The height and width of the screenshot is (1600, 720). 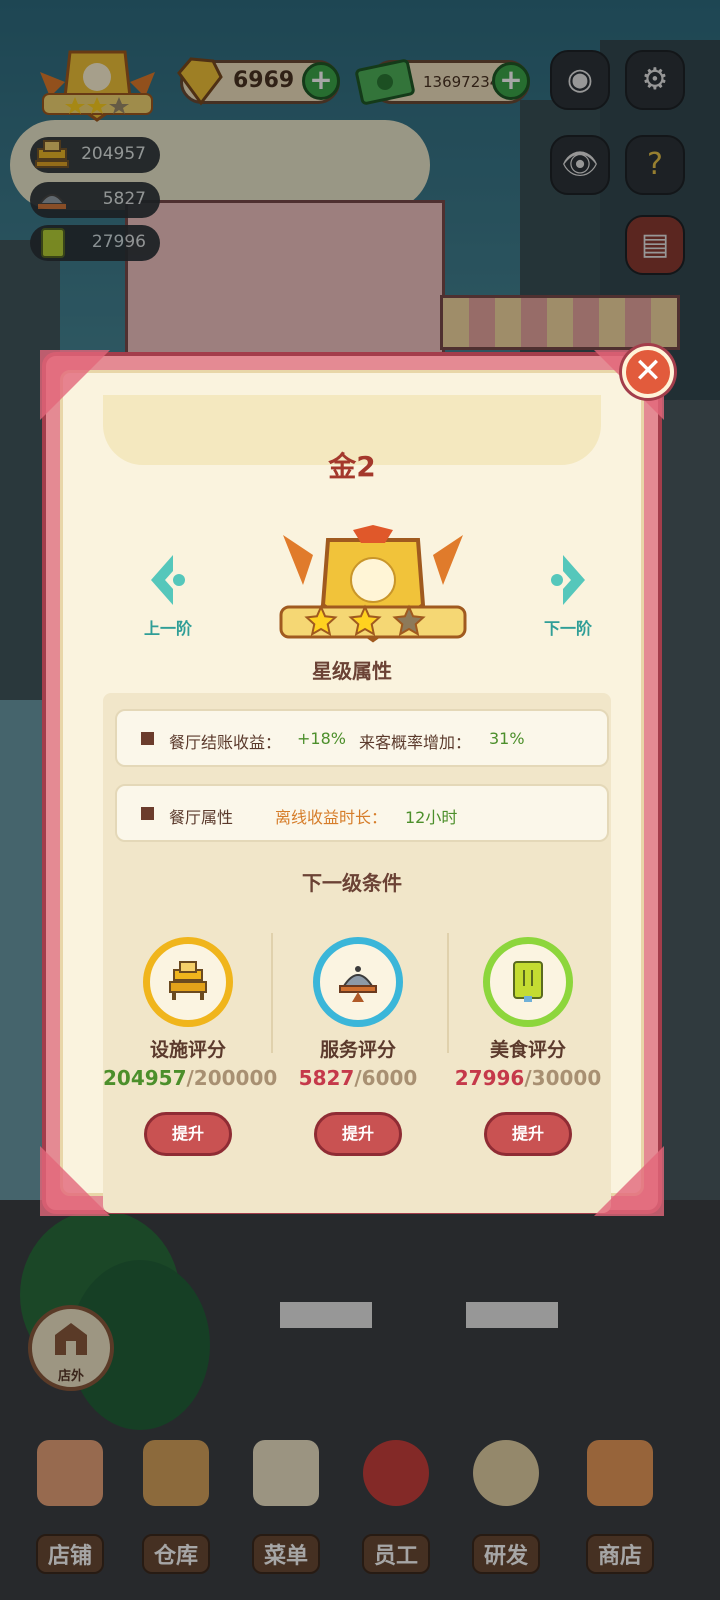 I want to click on star-empty-icon, so click(x=409, y=620).